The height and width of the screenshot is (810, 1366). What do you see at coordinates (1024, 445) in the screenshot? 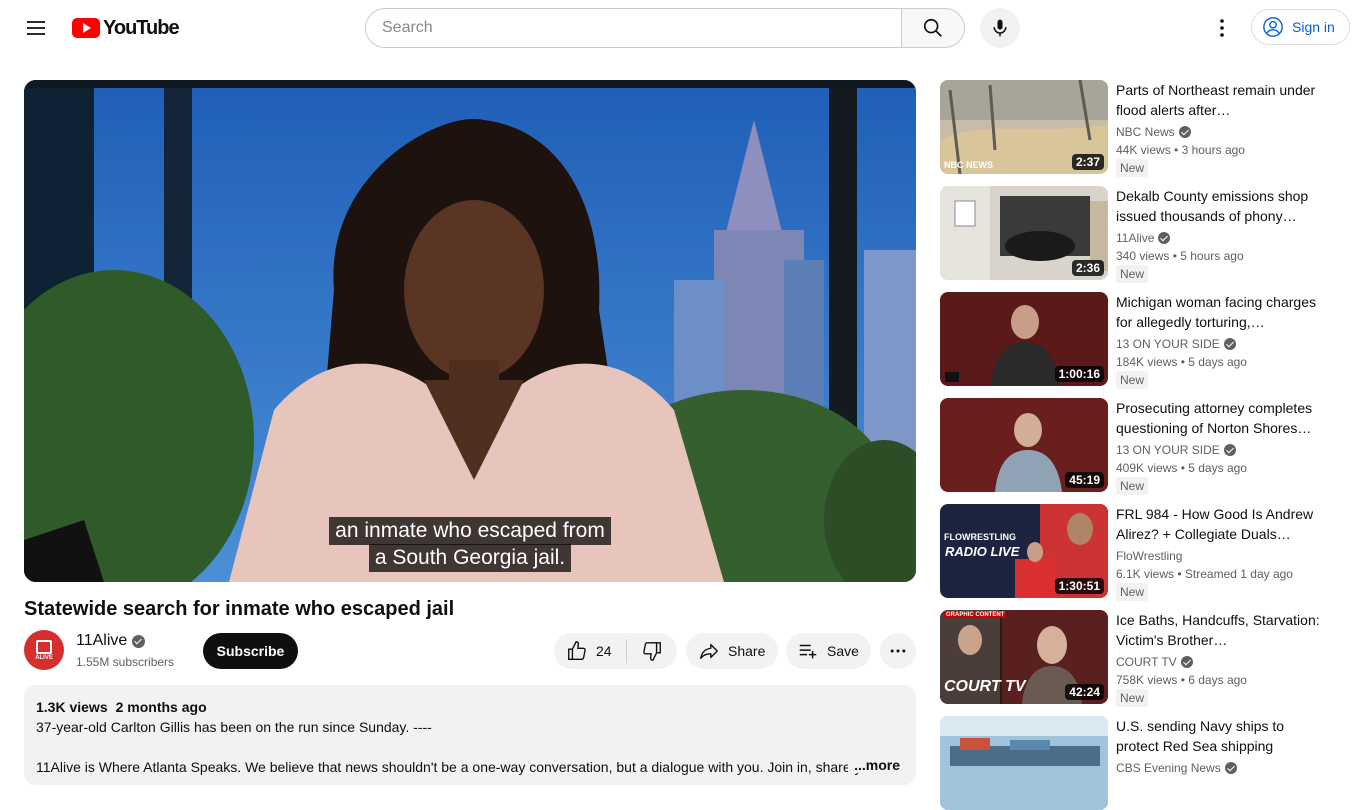
I see `video-thumbnail: 45:19` at bounding box center [1024, 445].